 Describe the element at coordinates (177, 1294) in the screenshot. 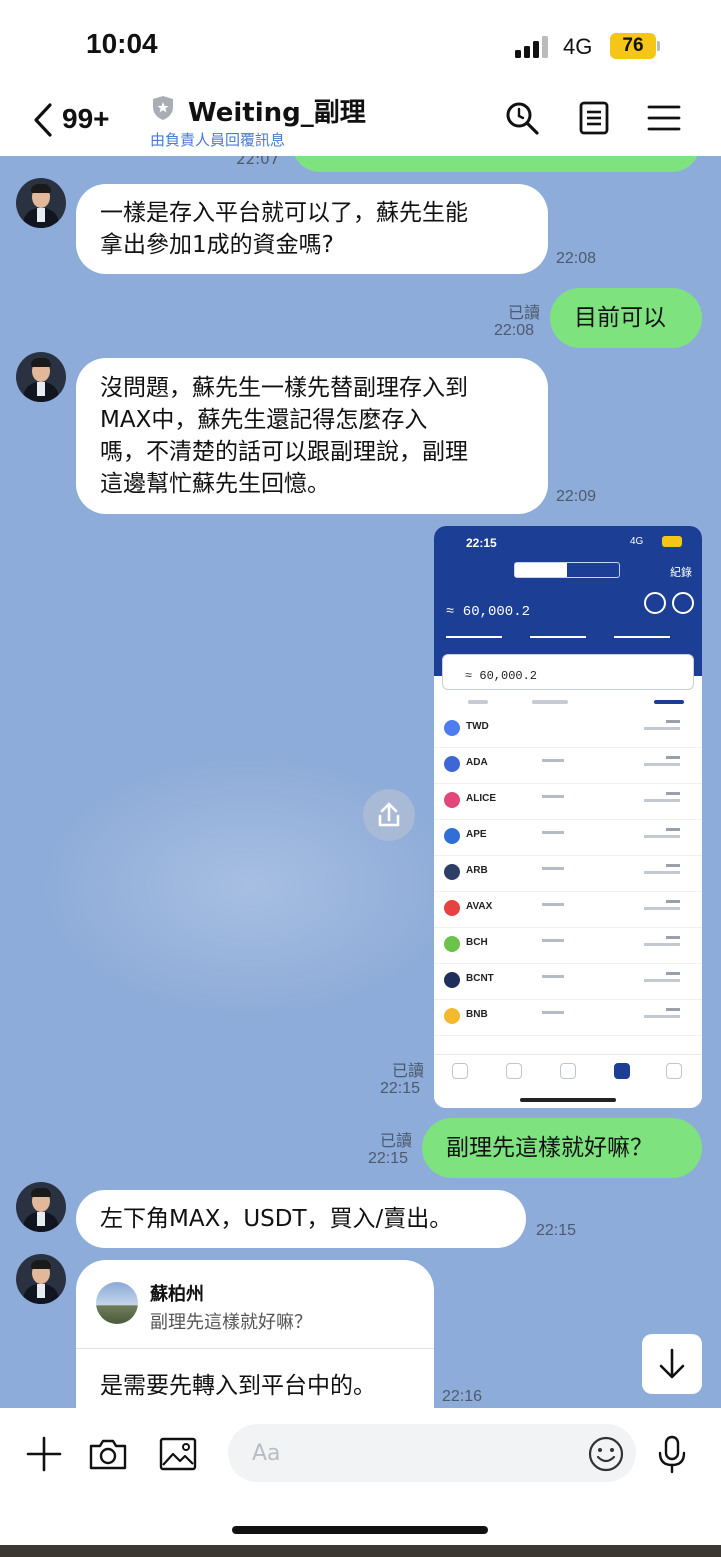

I see `quoted-user-name: 蘇柏州` at that location.